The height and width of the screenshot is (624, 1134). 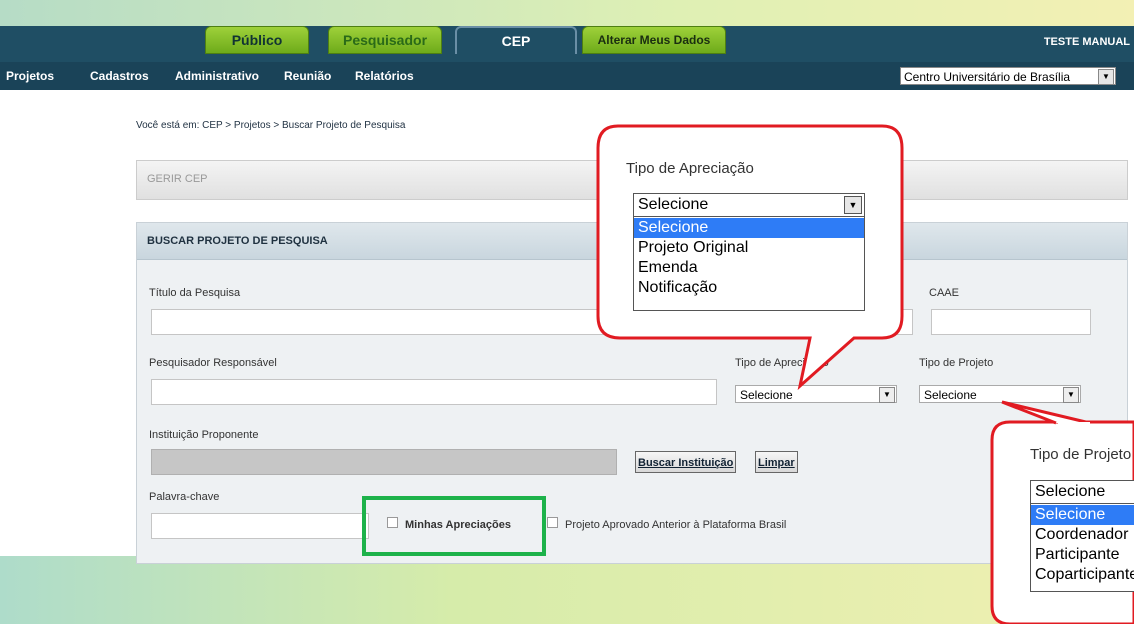 I want to click on palavra-chave-label: Palavra-chave, so click(x=184, y=497).